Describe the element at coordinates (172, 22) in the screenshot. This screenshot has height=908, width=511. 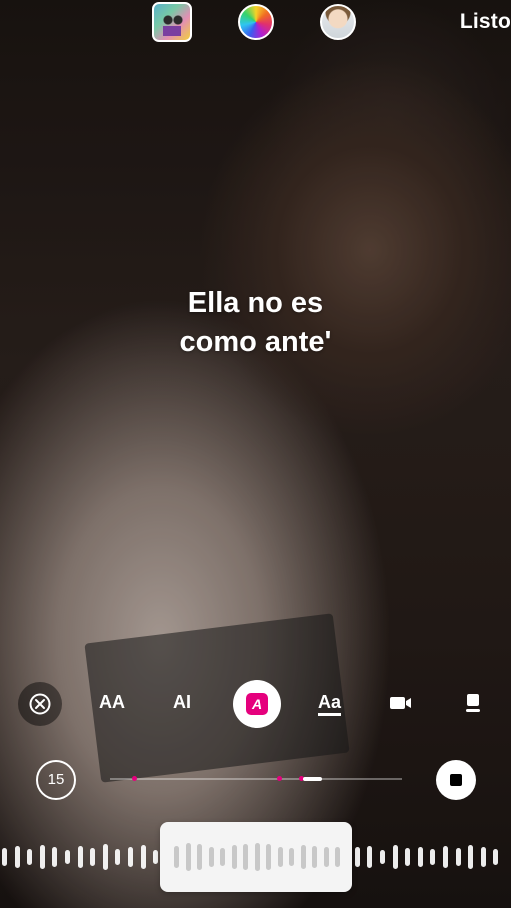
I see `album-art-icon` at that location.